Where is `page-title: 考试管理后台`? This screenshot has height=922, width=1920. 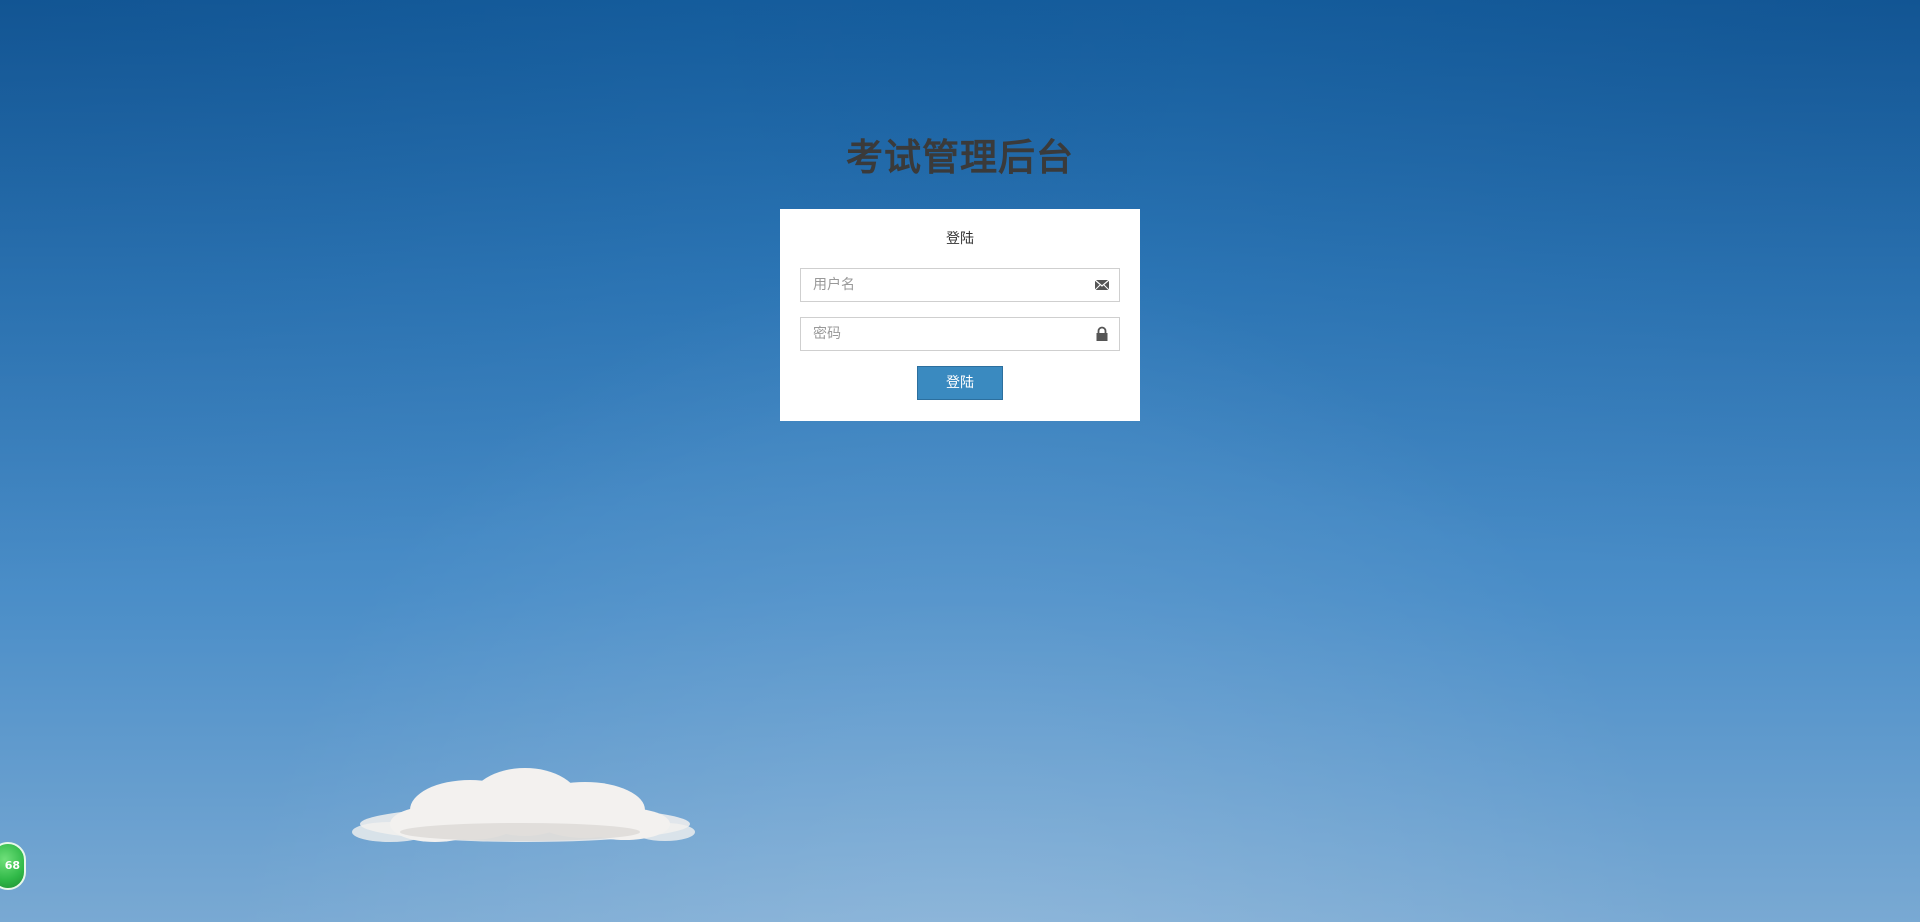
page-title: 考试管理后台 is located at coordinates (960, 157).